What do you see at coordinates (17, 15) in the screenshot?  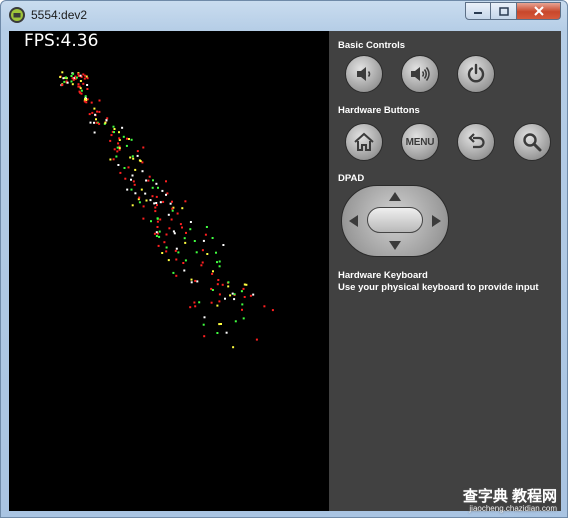 I see `android-app-icon` at bounding box center [17, 15].